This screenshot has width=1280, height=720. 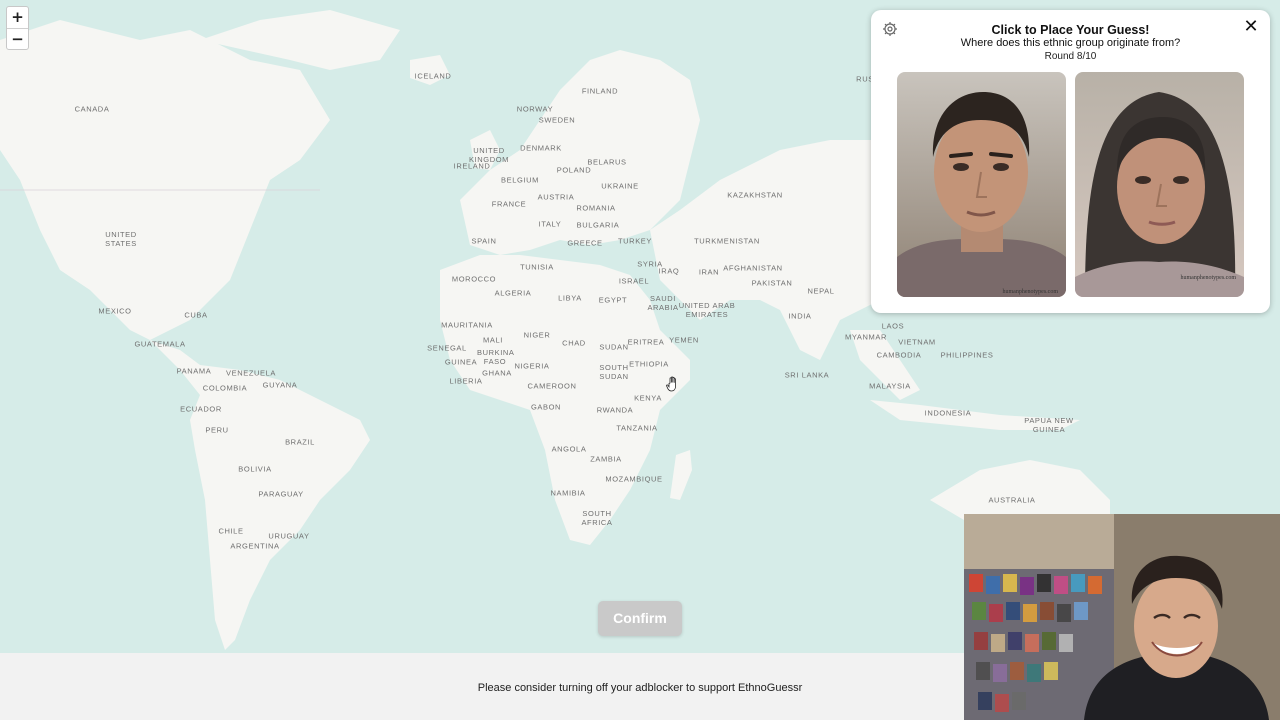 What do you see at coordinates (948, 413) in the screenshot?
I see `map-label: INDONESIA` at bounding box center [948, 413].